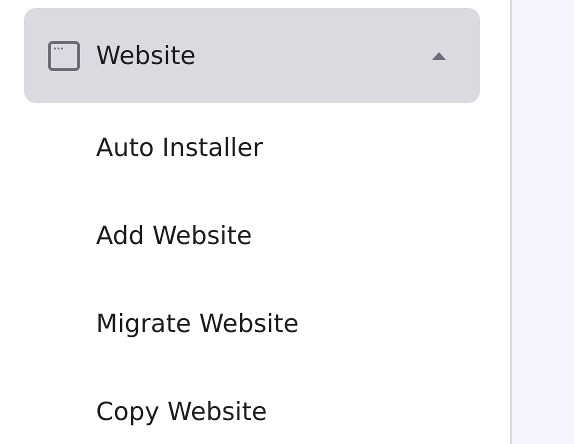 Image resolution: width=574 pixels, height=444 pixels. Describe the element at coordinates (138, 235) in the screenshot. I see `menu-item: Add Website` at that location.